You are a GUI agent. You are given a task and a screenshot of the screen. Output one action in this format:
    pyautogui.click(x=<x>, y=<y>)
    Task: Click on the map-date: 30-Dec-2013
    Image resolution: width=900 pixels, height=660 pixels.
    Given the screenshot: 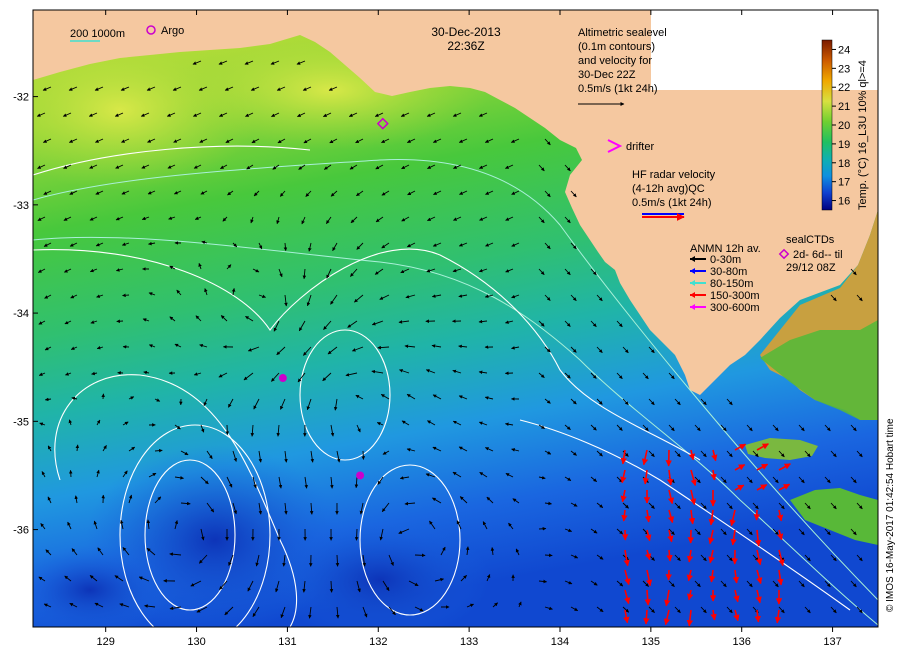 What is the action you would take?
    pyautogui.click(x=466, y=32)
    